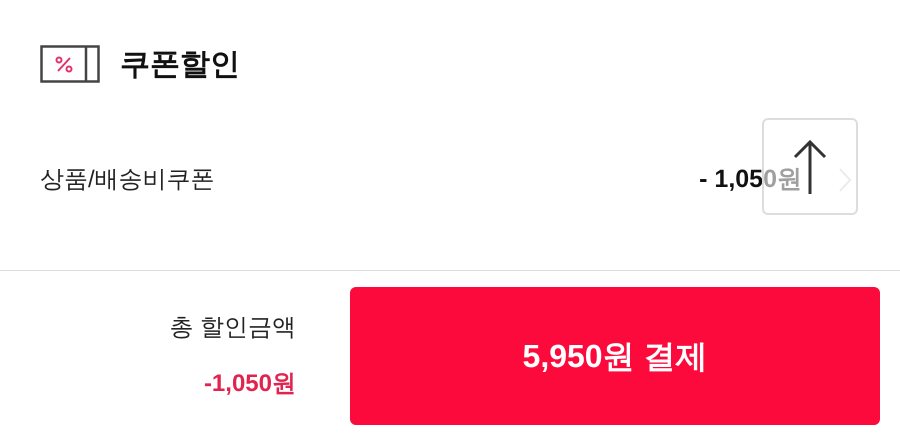 This screenshot has width=900, height=440. I want to click on coupon-amount: - 1,050원, so click(750, 180).